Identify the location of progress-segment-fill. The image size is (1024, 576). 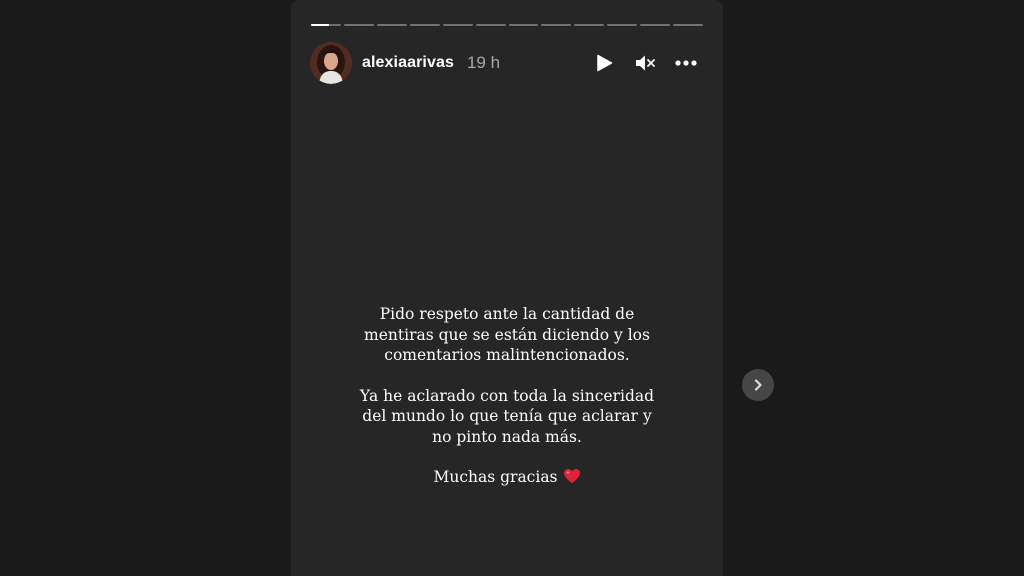
(320, 25).